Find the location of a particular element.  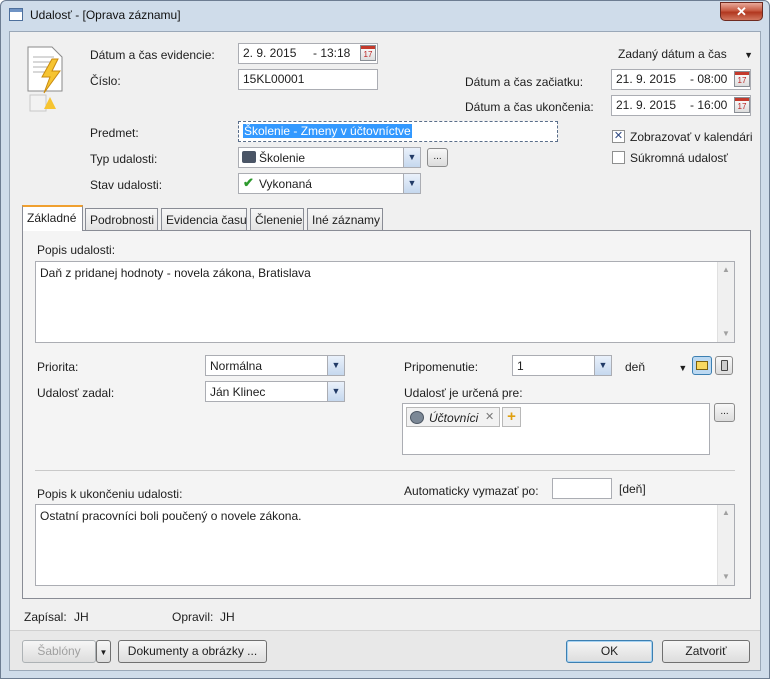

datetime-mode-dropdown: Zadaný dátum a čas ▼ is located at coordinates (685, 54).